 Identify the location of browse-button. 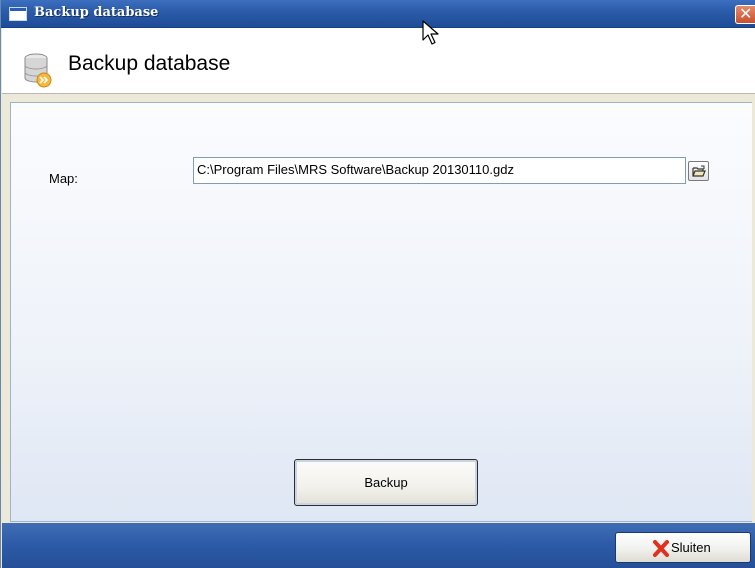
(698, 171).